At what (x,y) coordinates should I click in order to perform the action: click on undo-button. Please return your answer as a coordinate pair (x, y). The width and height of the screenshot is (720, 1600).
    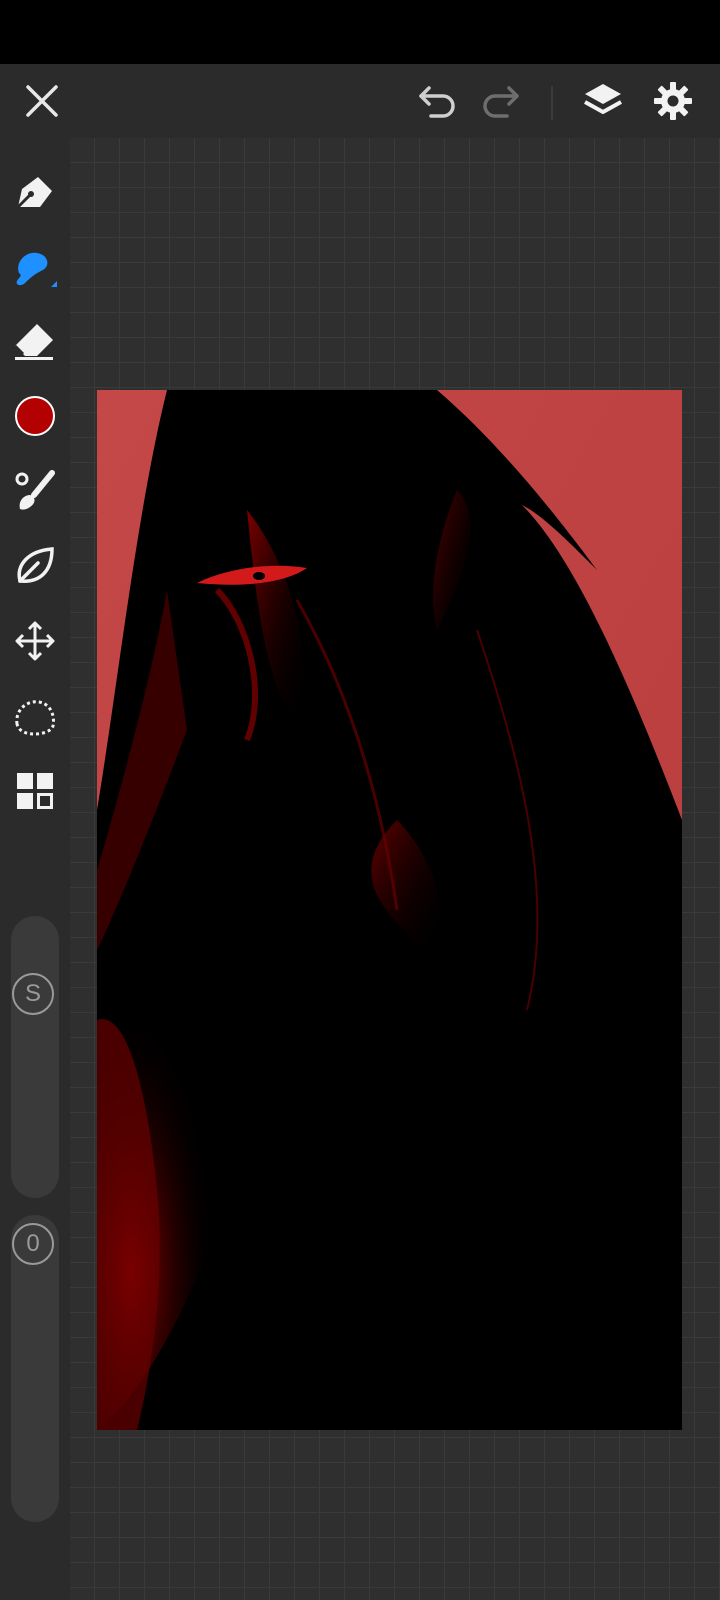
    Looking at the image, I should click on (437, 101).